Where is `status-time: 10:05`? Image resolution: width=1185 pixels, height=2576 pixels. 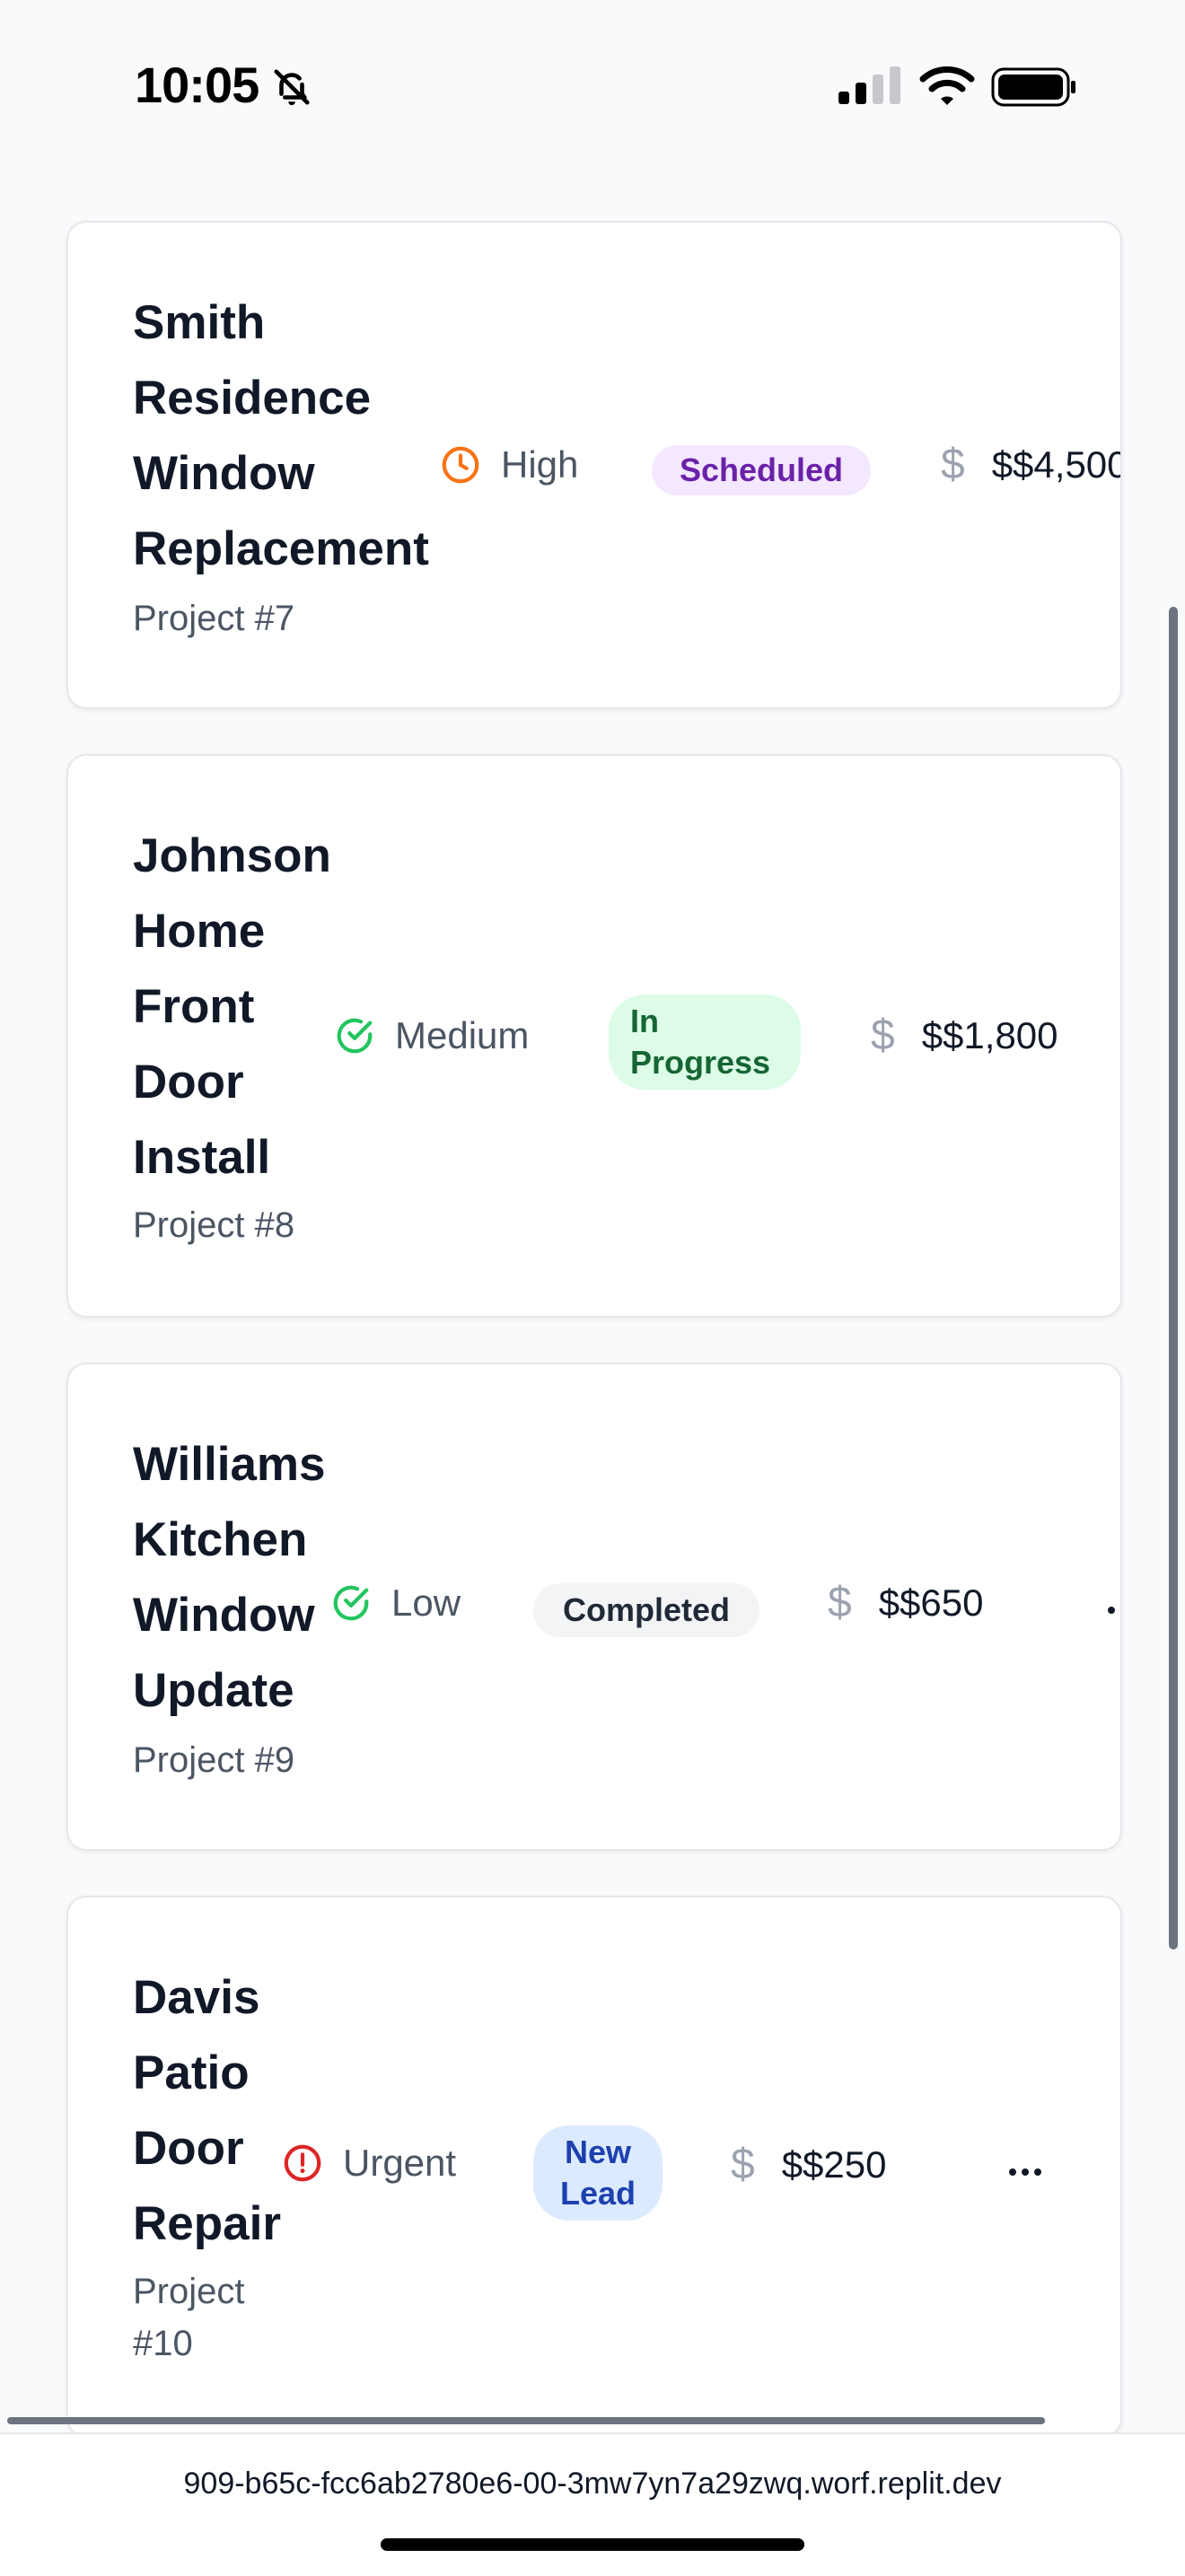 status-time: 10:05 is located at coordinates (197, 85).